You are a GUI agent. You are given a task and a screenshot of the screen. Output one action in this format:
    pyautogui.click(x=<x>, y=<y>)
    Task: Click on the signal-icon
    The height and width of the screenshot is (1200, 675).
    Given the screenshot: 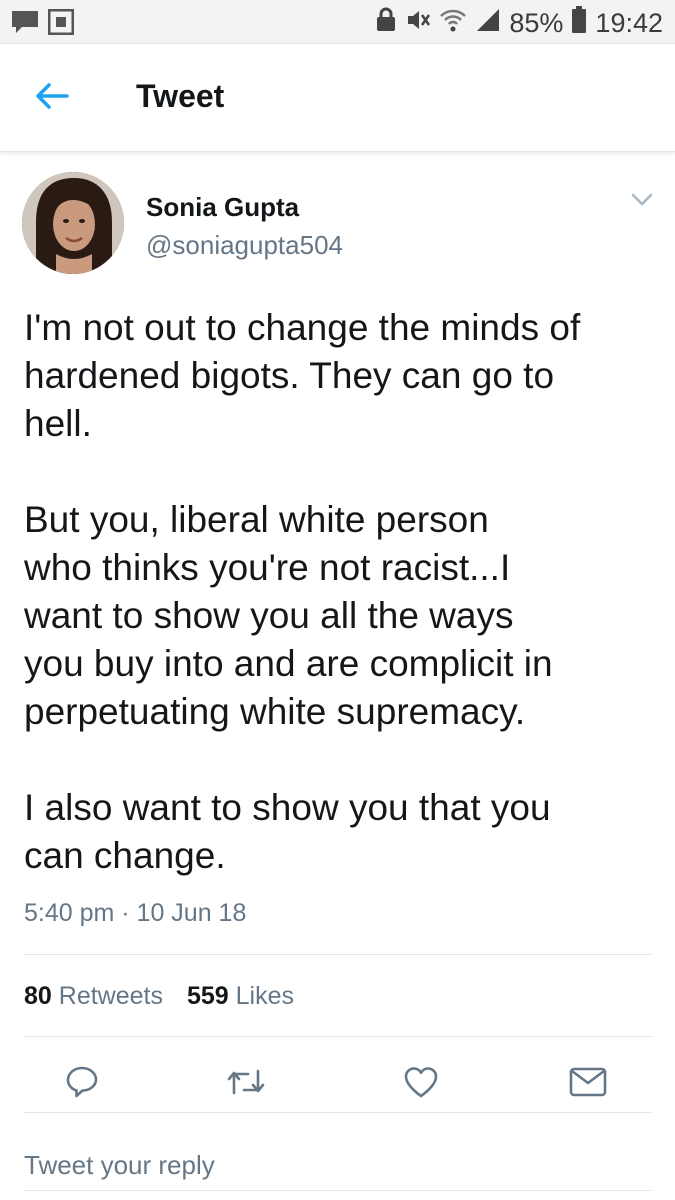 What is the action you would take?
    pyautogui.click(x=488, y=23)
    